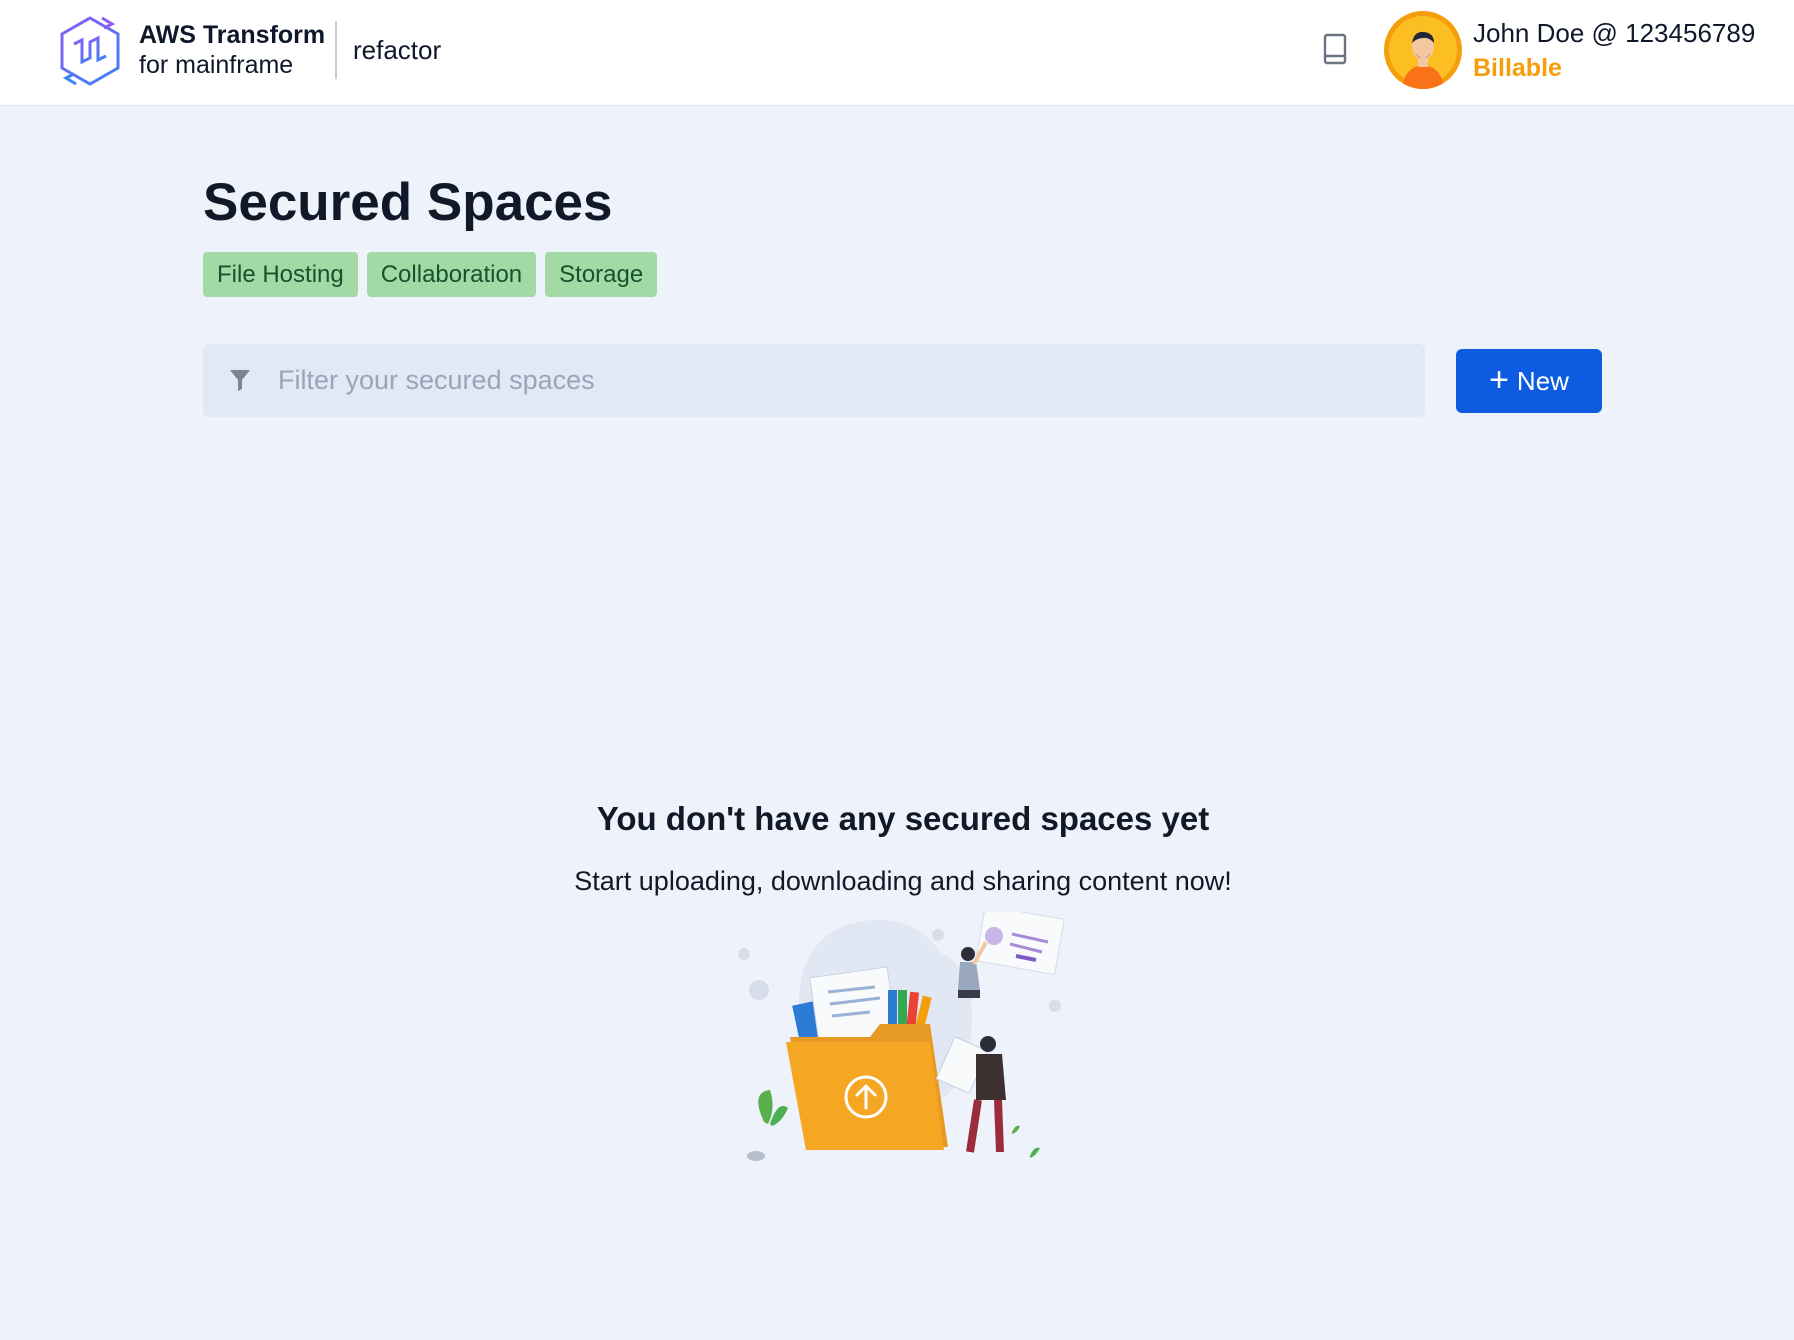 The width and height of the screenshot is (1794, 1340). I want to click on new-space-label: New, so click(1542, 380).